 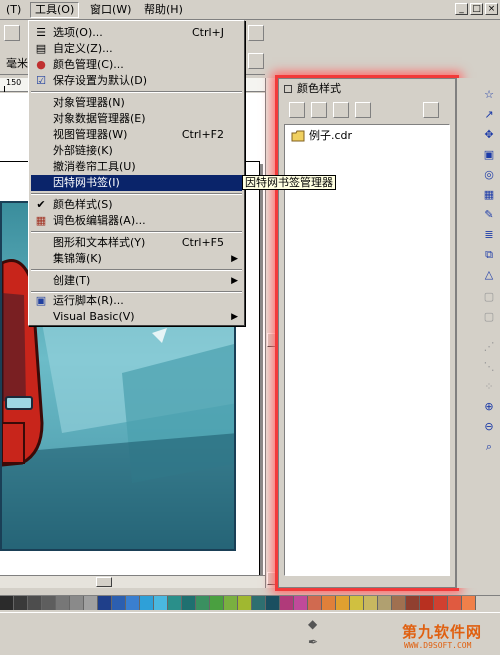 I want to click on menu-item-internet-bookmarks: 因特网书签(I), so click(x=136, y=183).